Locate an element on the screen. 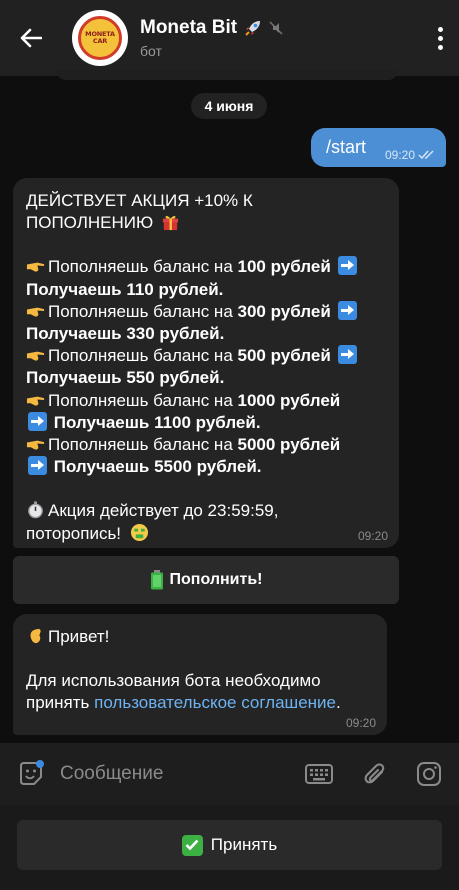  promo-footer-1: Акция действует до 23:59:59, is located at coordinates (163, 511).